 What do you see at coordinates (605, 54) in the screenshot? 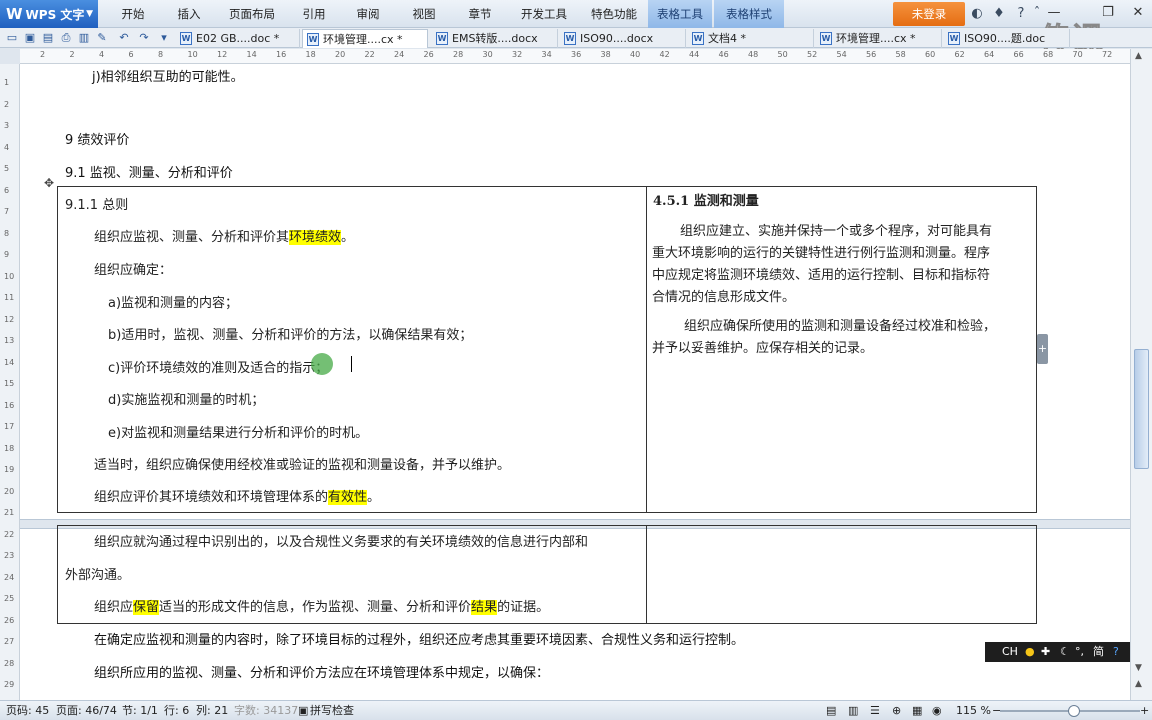
I see `ruler-tick-label: 38` at bounding box center [605, 54].